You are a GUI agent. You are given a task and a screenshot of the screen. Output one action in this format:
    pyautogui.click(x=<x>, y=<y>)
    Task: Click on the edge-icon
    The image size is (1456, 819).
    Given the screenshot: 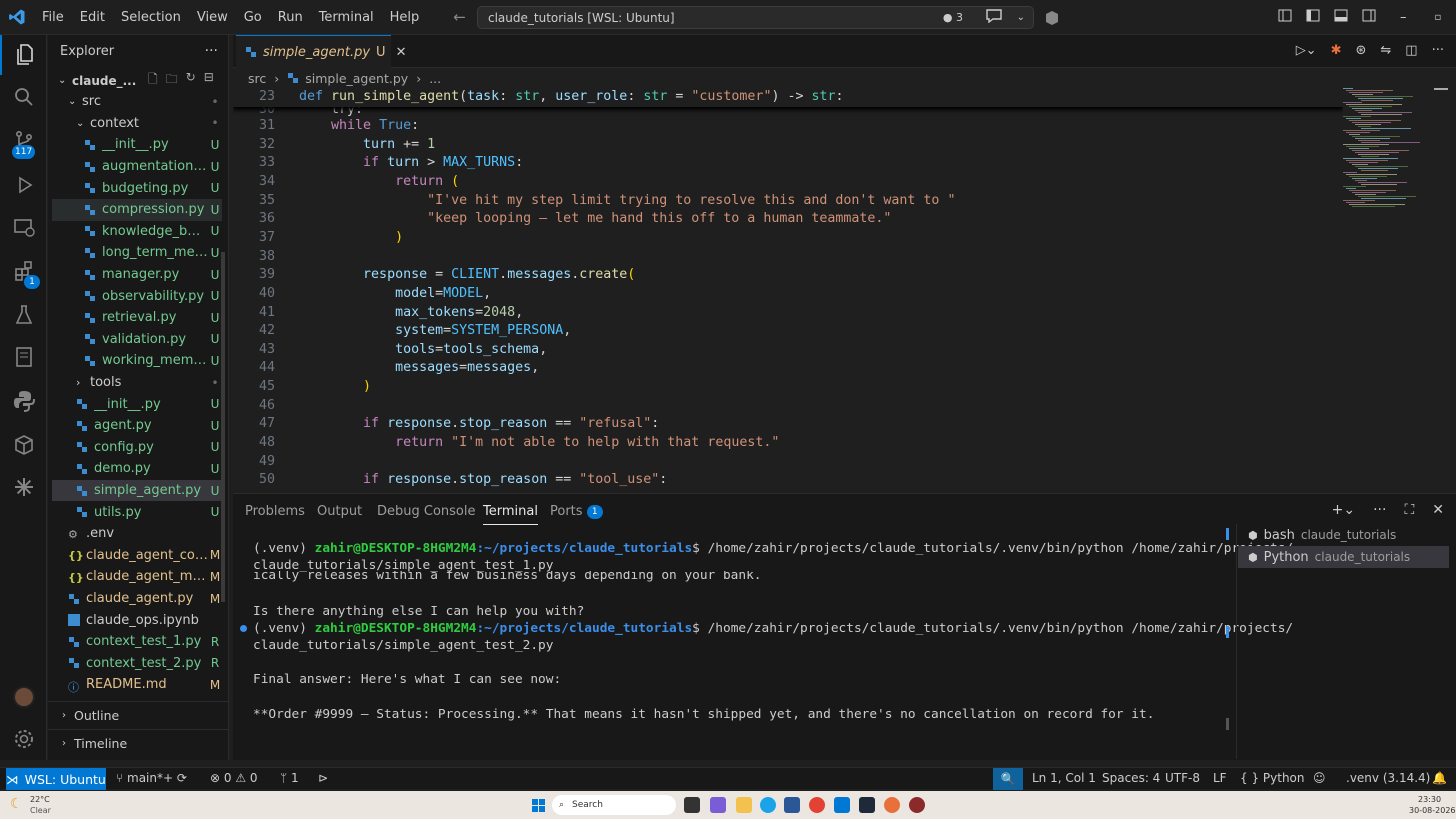 What is the action you would take?
    pyautogui.click(x=768, y=805)
    